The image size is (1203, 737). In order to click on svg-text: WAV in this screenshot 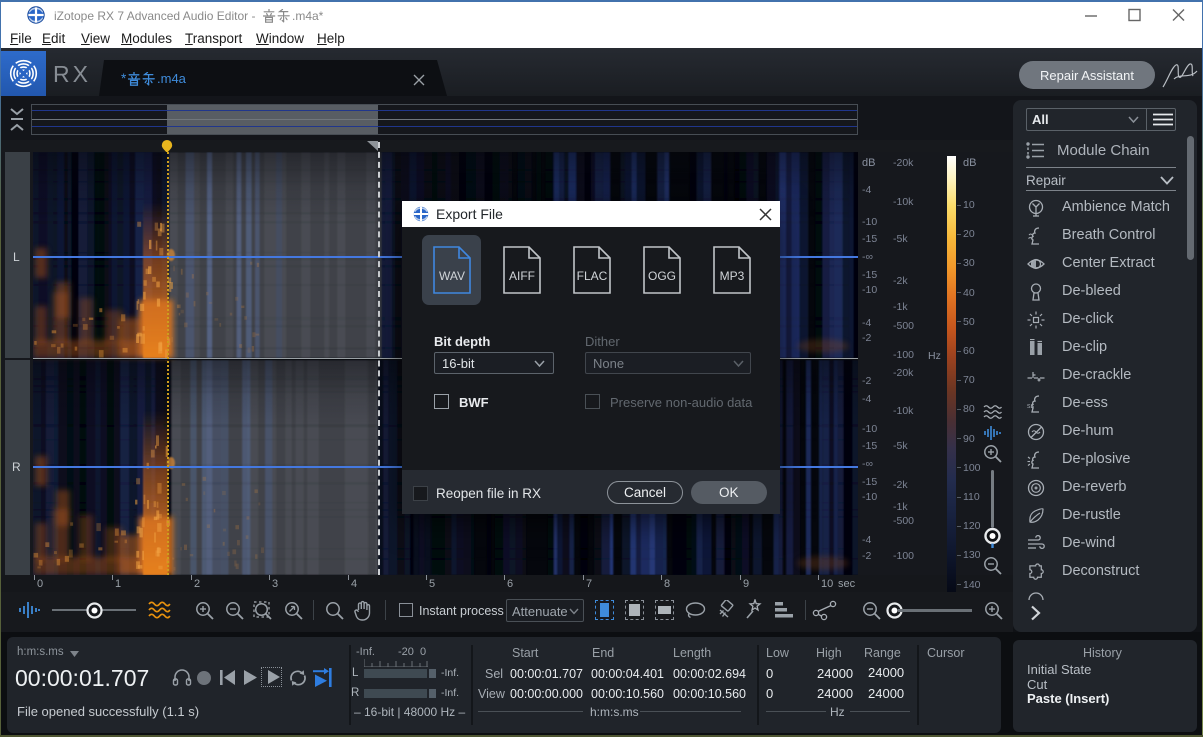, I will do `click(452, 276)`.